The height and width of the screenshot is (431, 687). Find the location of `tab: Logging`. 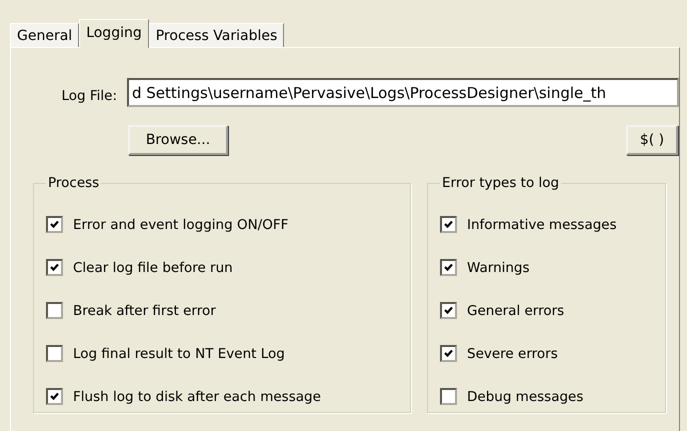

tab: Logging is located at coordinates (114, 33).